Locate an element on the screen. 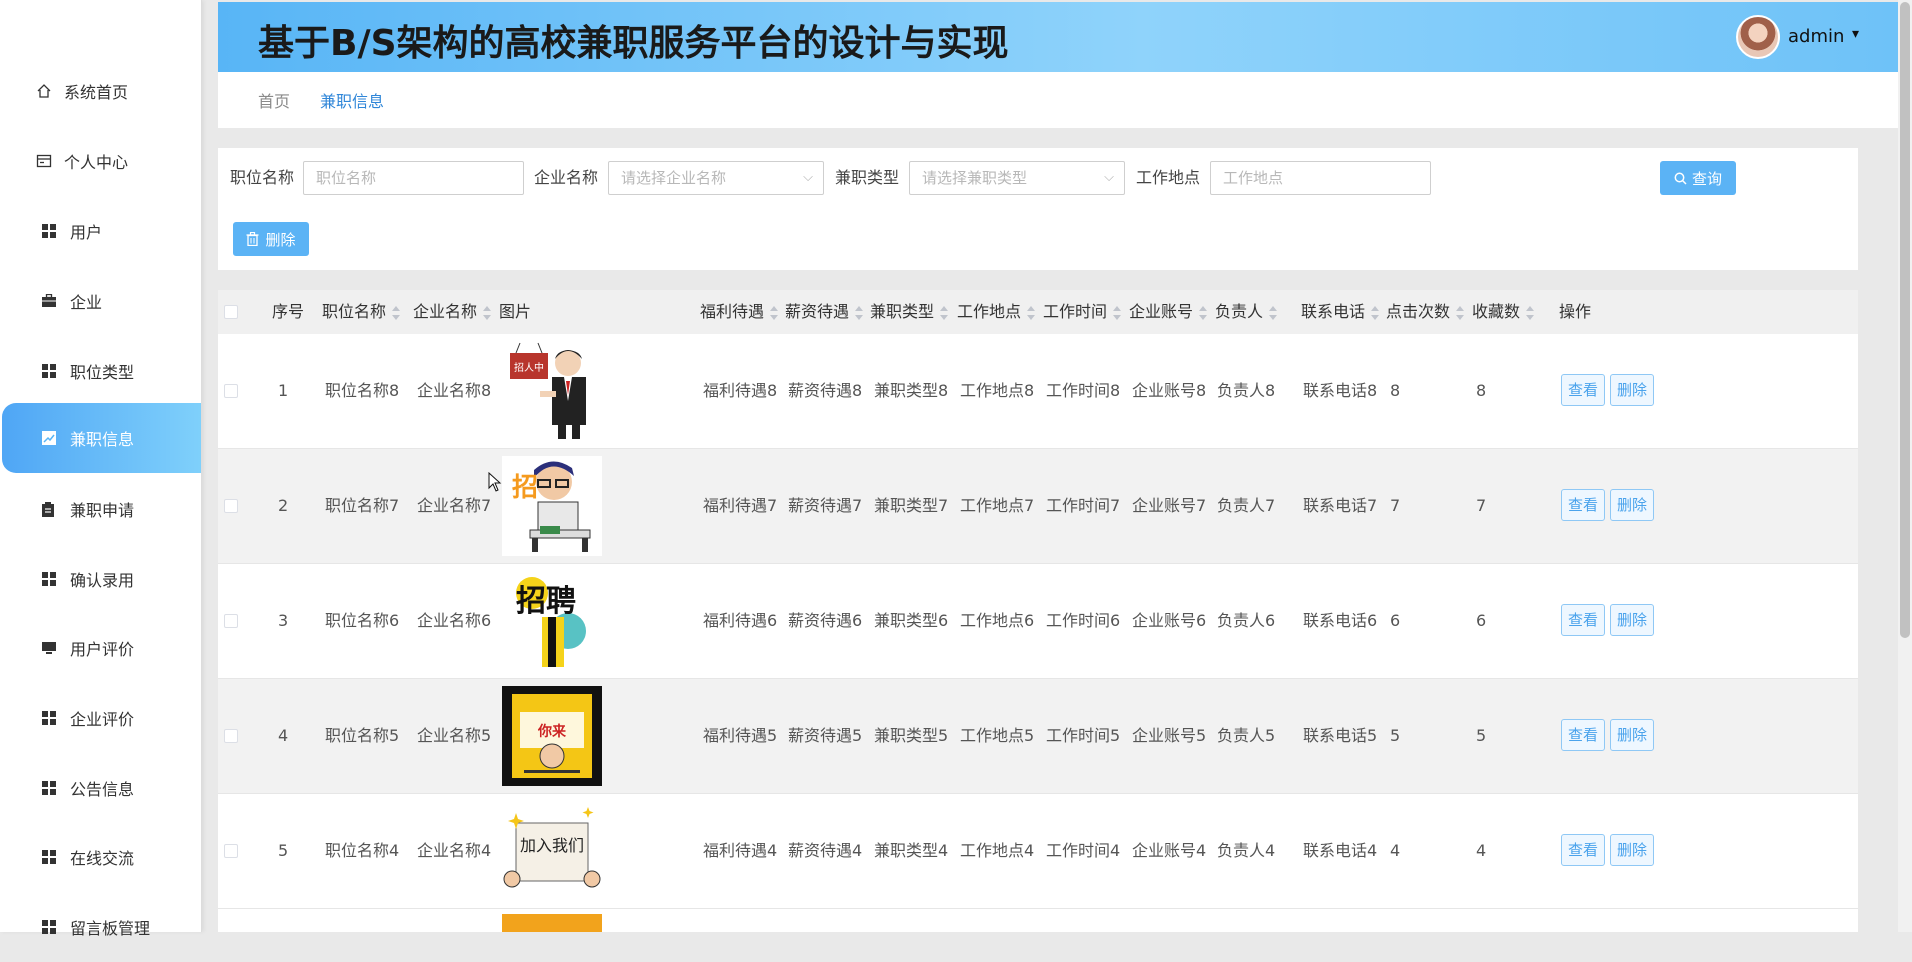 The height and width of the screenshot is (962, 1912). sidebar-item-label: 企业评价 is located at coordinates (102, 719).